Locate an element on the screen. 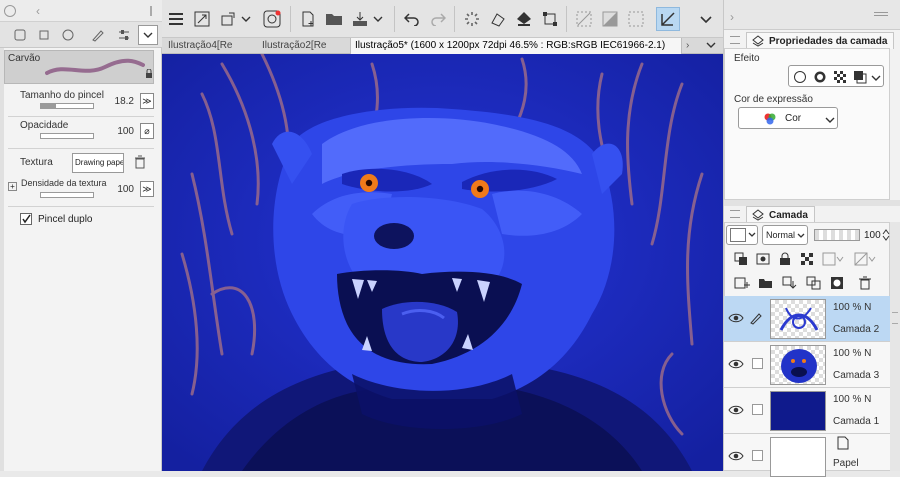 The width and height of the screenshot is (900, 477). layer-color-icon is located at coordinates (860, 77).